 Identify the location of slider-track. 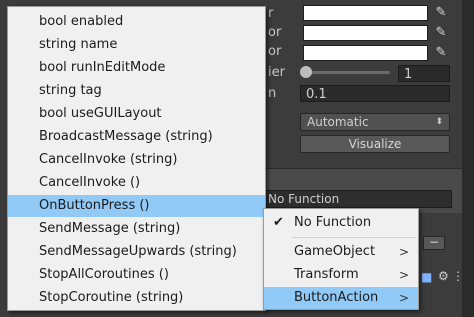
(347, 72).